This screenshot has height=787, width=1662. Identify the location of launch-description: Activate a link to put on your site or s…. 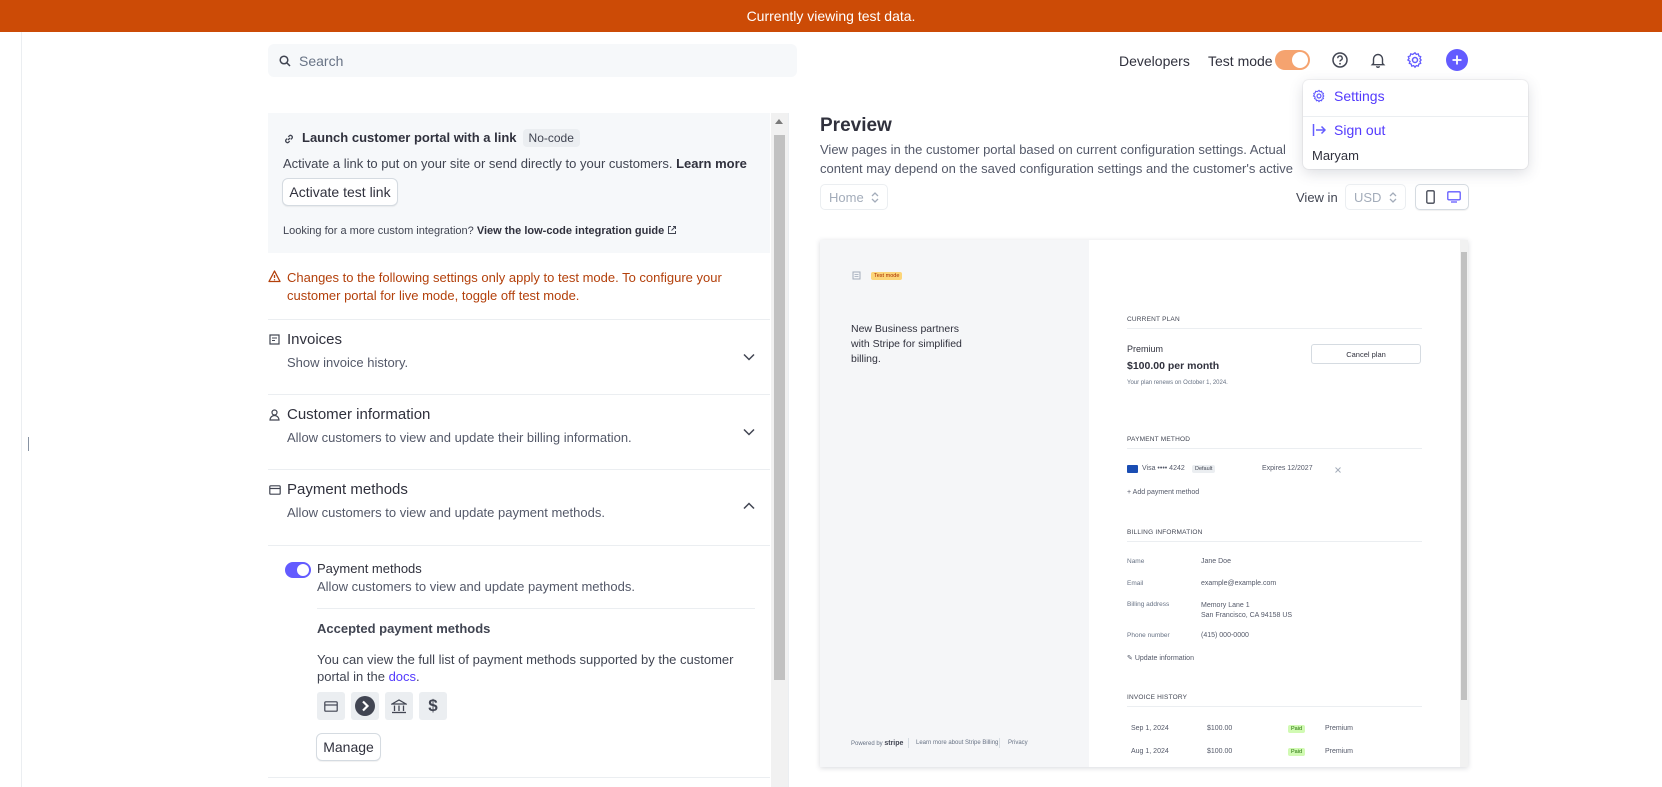
(515, 163).